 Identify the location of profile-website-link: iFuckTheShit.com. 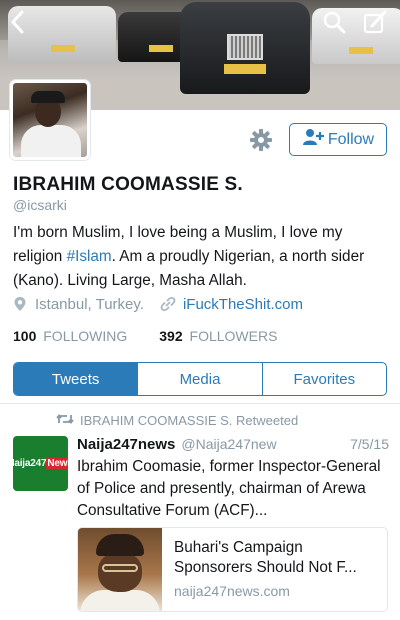
(243, 304).